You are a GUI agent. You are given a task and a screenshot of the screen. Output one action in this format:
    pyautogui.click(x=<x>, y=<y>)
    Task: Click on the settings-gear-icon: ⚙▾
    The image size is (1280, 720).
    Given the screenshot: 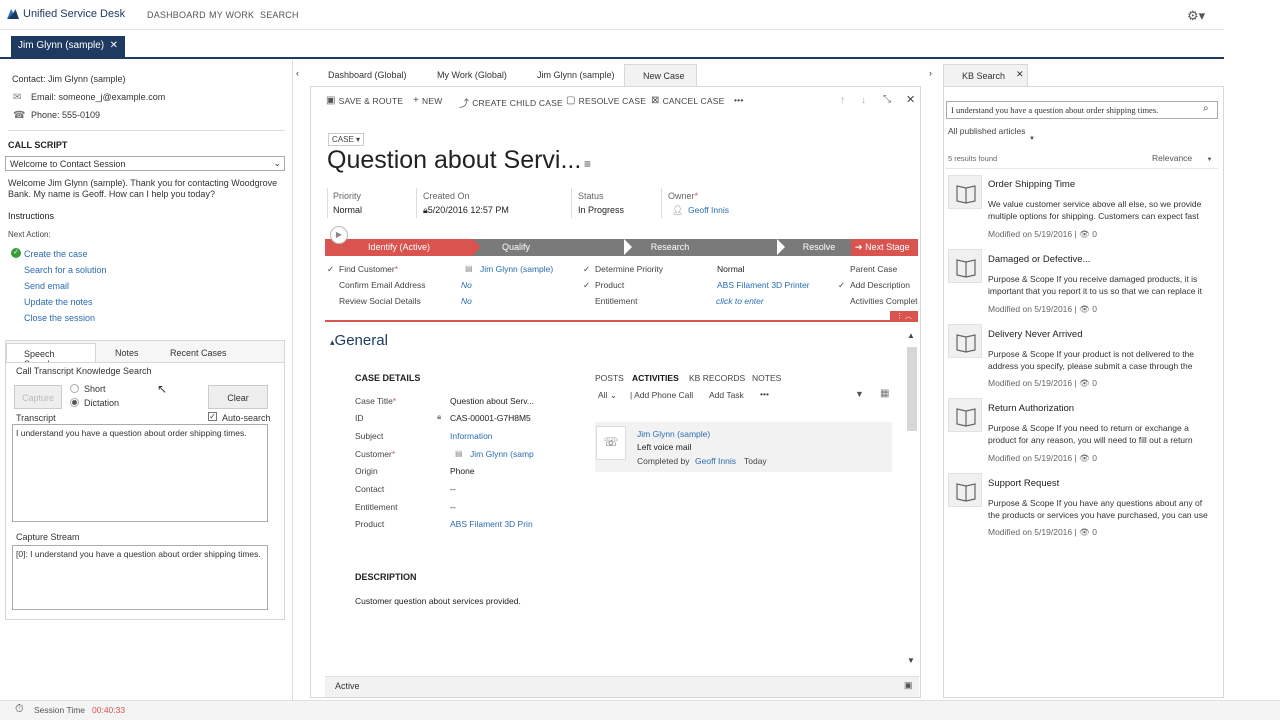 What is the action you would take?
    pyautogui.click(x=1196, y=16)
    